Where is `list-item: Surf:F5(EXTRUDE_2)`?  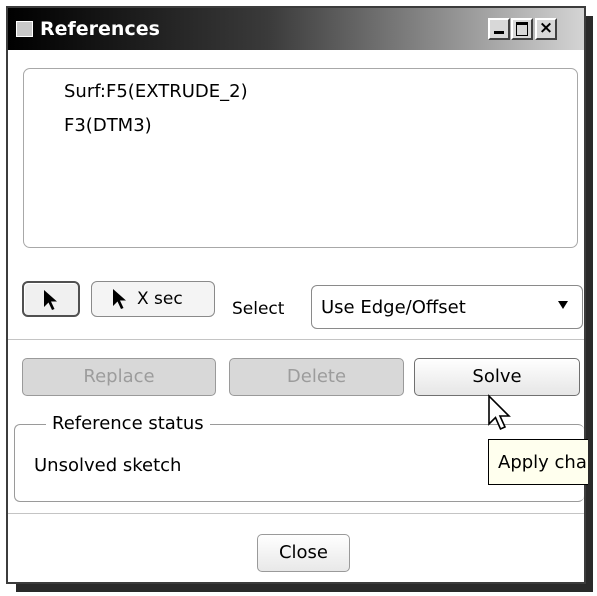
list-item: Surf:F5(EXTRUDE_2) is located at coordinates (156, 91).